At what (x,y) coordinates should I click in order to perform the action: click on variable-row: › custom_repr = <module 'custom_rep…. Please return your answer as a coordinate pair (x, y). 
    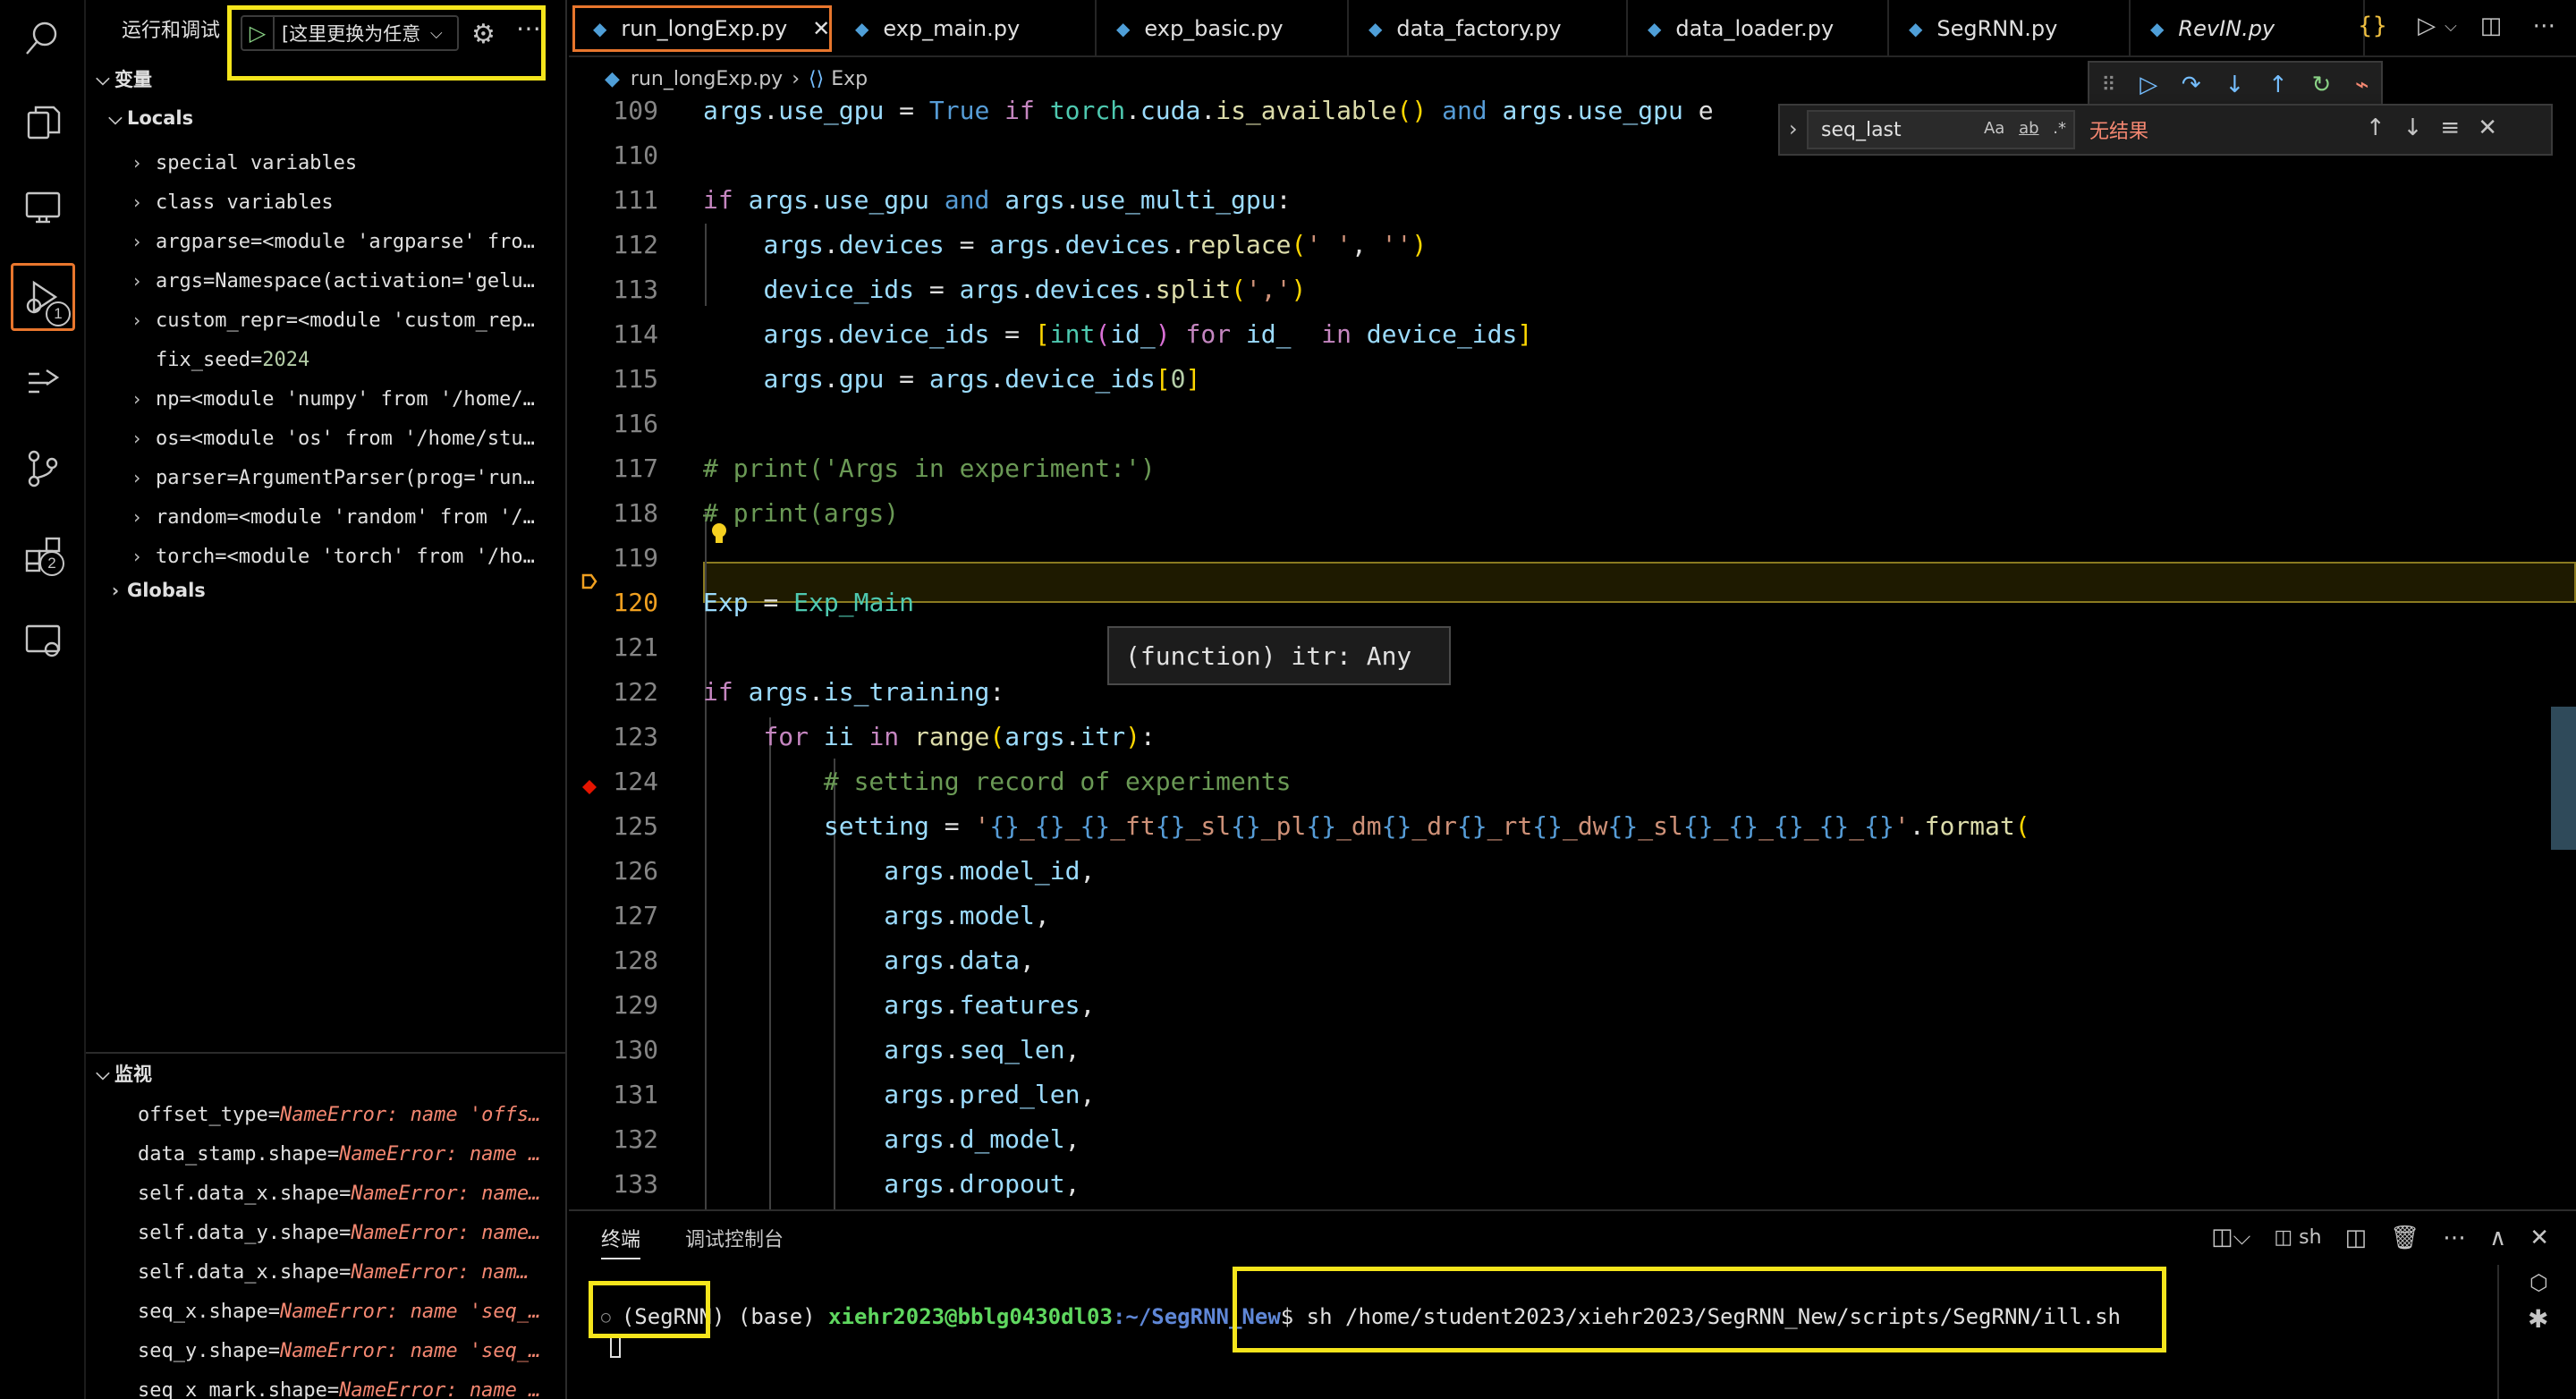
    Looking at the image, I should click on (325, 320).